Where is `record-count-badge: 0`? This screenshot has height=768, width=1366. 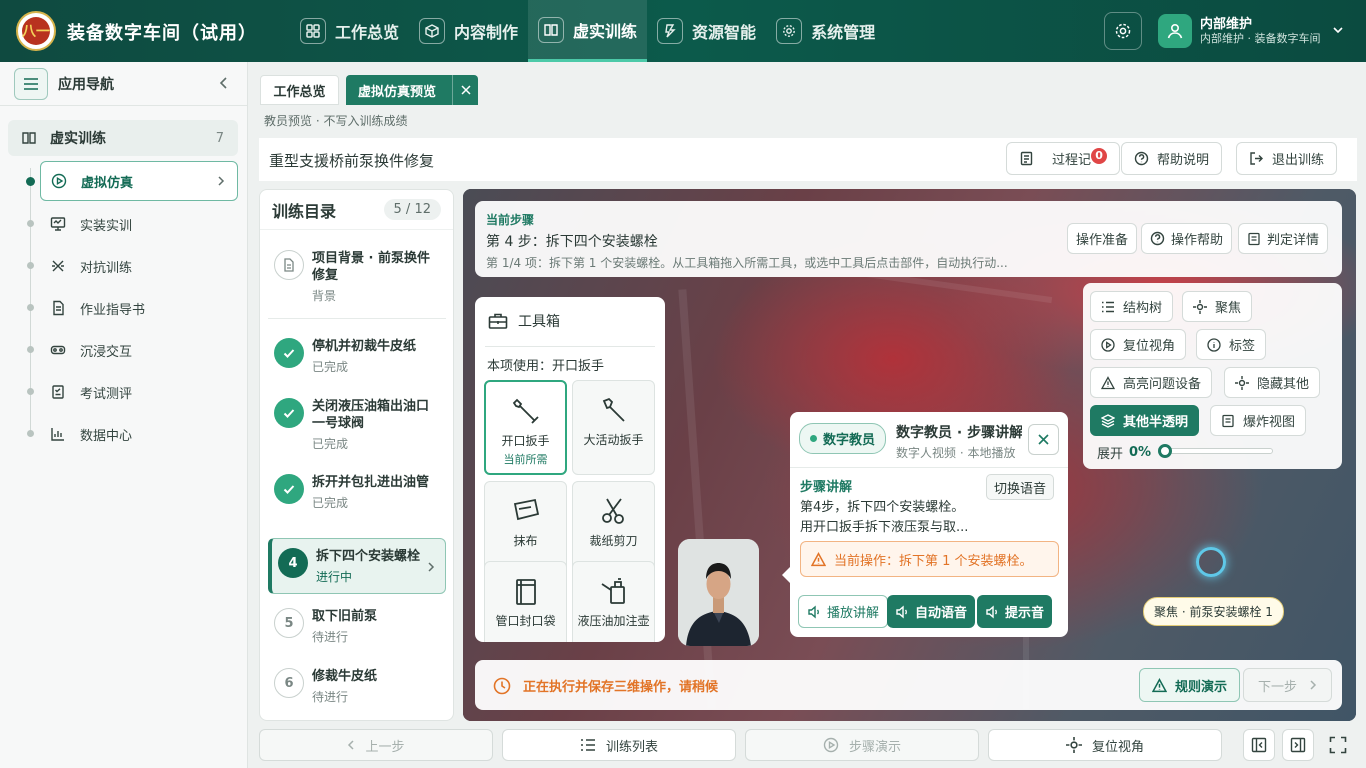 record-count-badge: 0 is located at coordinates (1099, 155).